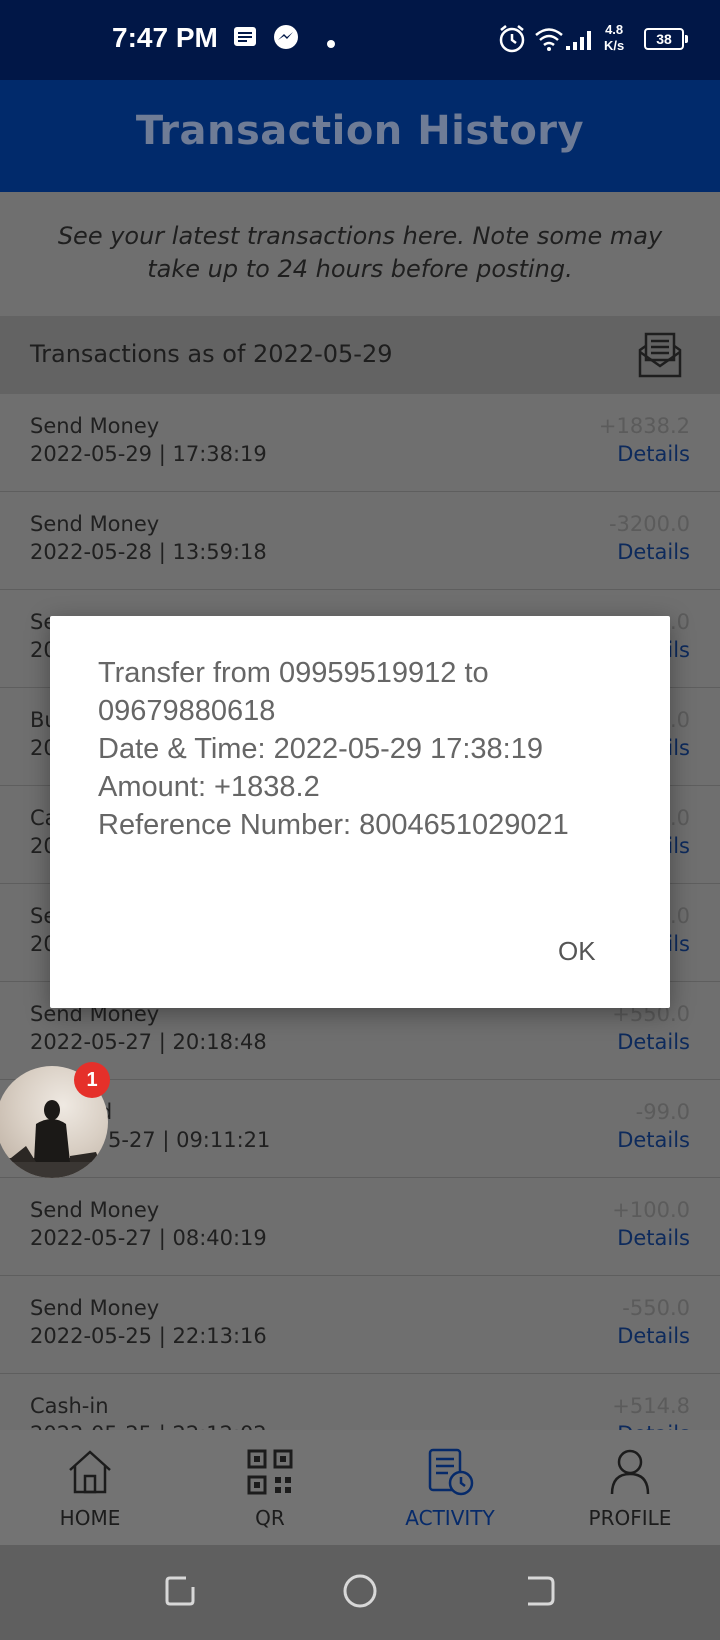 This screenshot has height=1640, width=720. Describe the element at coordinates (69, 1406) in the screenshot. I see `transaction-title: Cash-in` at that location.